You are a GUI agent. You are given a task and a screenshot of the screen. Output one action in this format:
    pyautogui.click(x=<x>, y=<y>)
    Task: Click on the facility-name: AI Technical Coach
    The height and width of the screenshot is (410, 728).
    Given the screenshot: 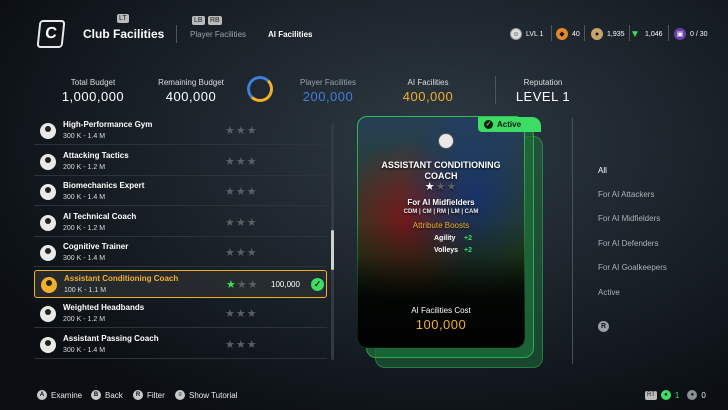 What is the action you would take?
    pyautogui.click(x=100, y=216)
    